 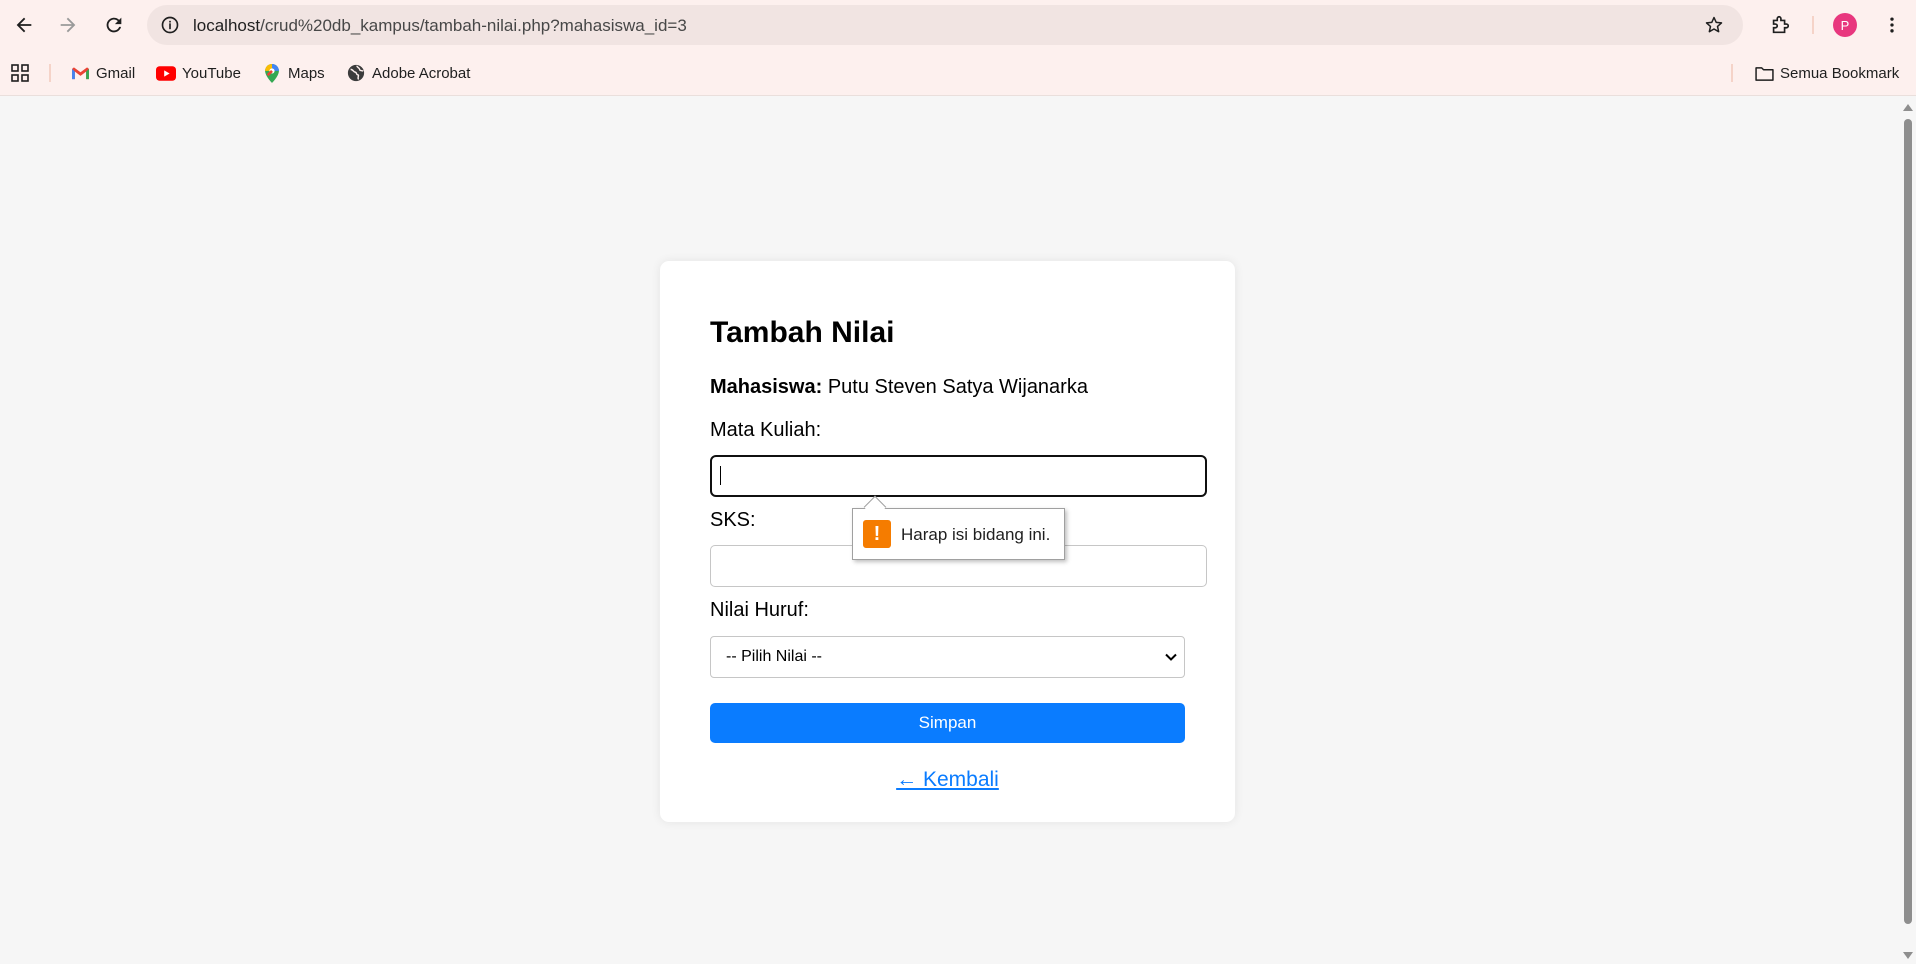 I want to click on bookmark-label: Adobe Acrobat, so click(x=421, y=73).